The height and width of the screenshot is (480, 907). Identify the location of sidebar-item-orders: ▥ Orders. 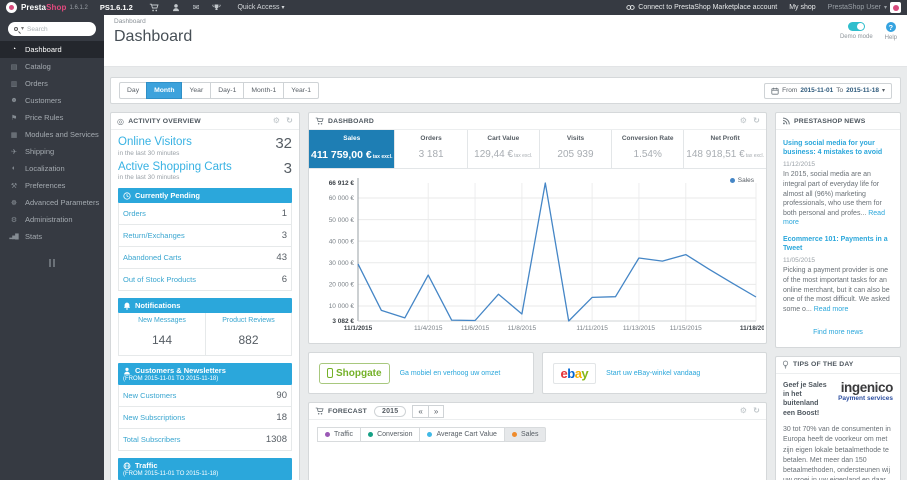
(52, 83).